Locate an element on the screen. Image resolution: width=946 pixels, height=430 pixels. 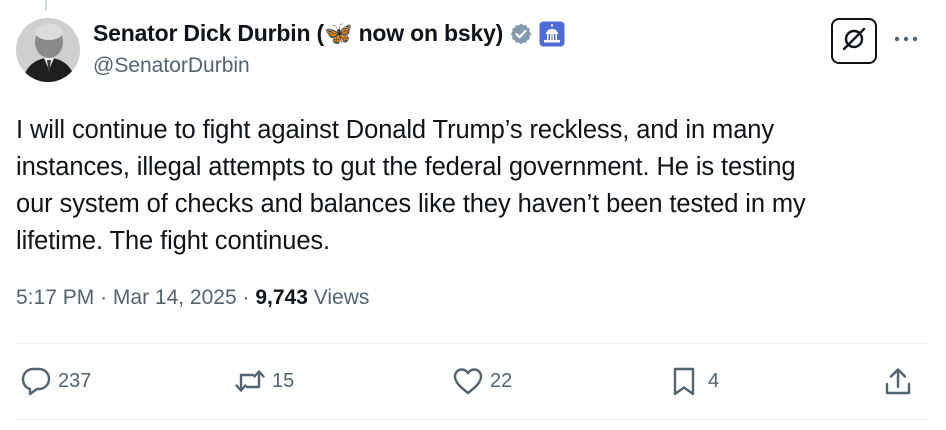
like-count: 22 is located at coordinates (501, 380).